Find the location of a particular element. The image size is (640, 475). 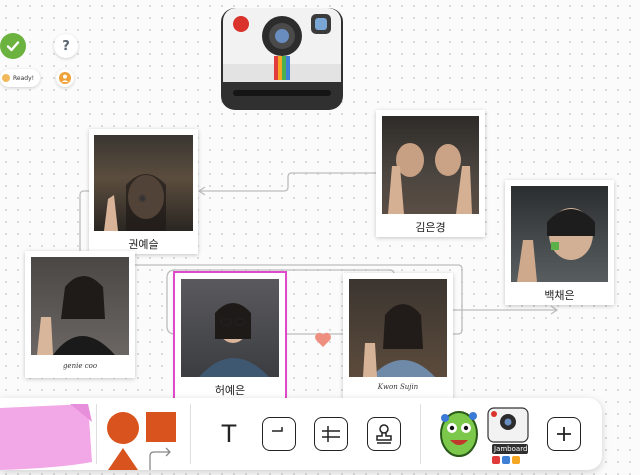

table-icon is located at coordinates (331, 434).